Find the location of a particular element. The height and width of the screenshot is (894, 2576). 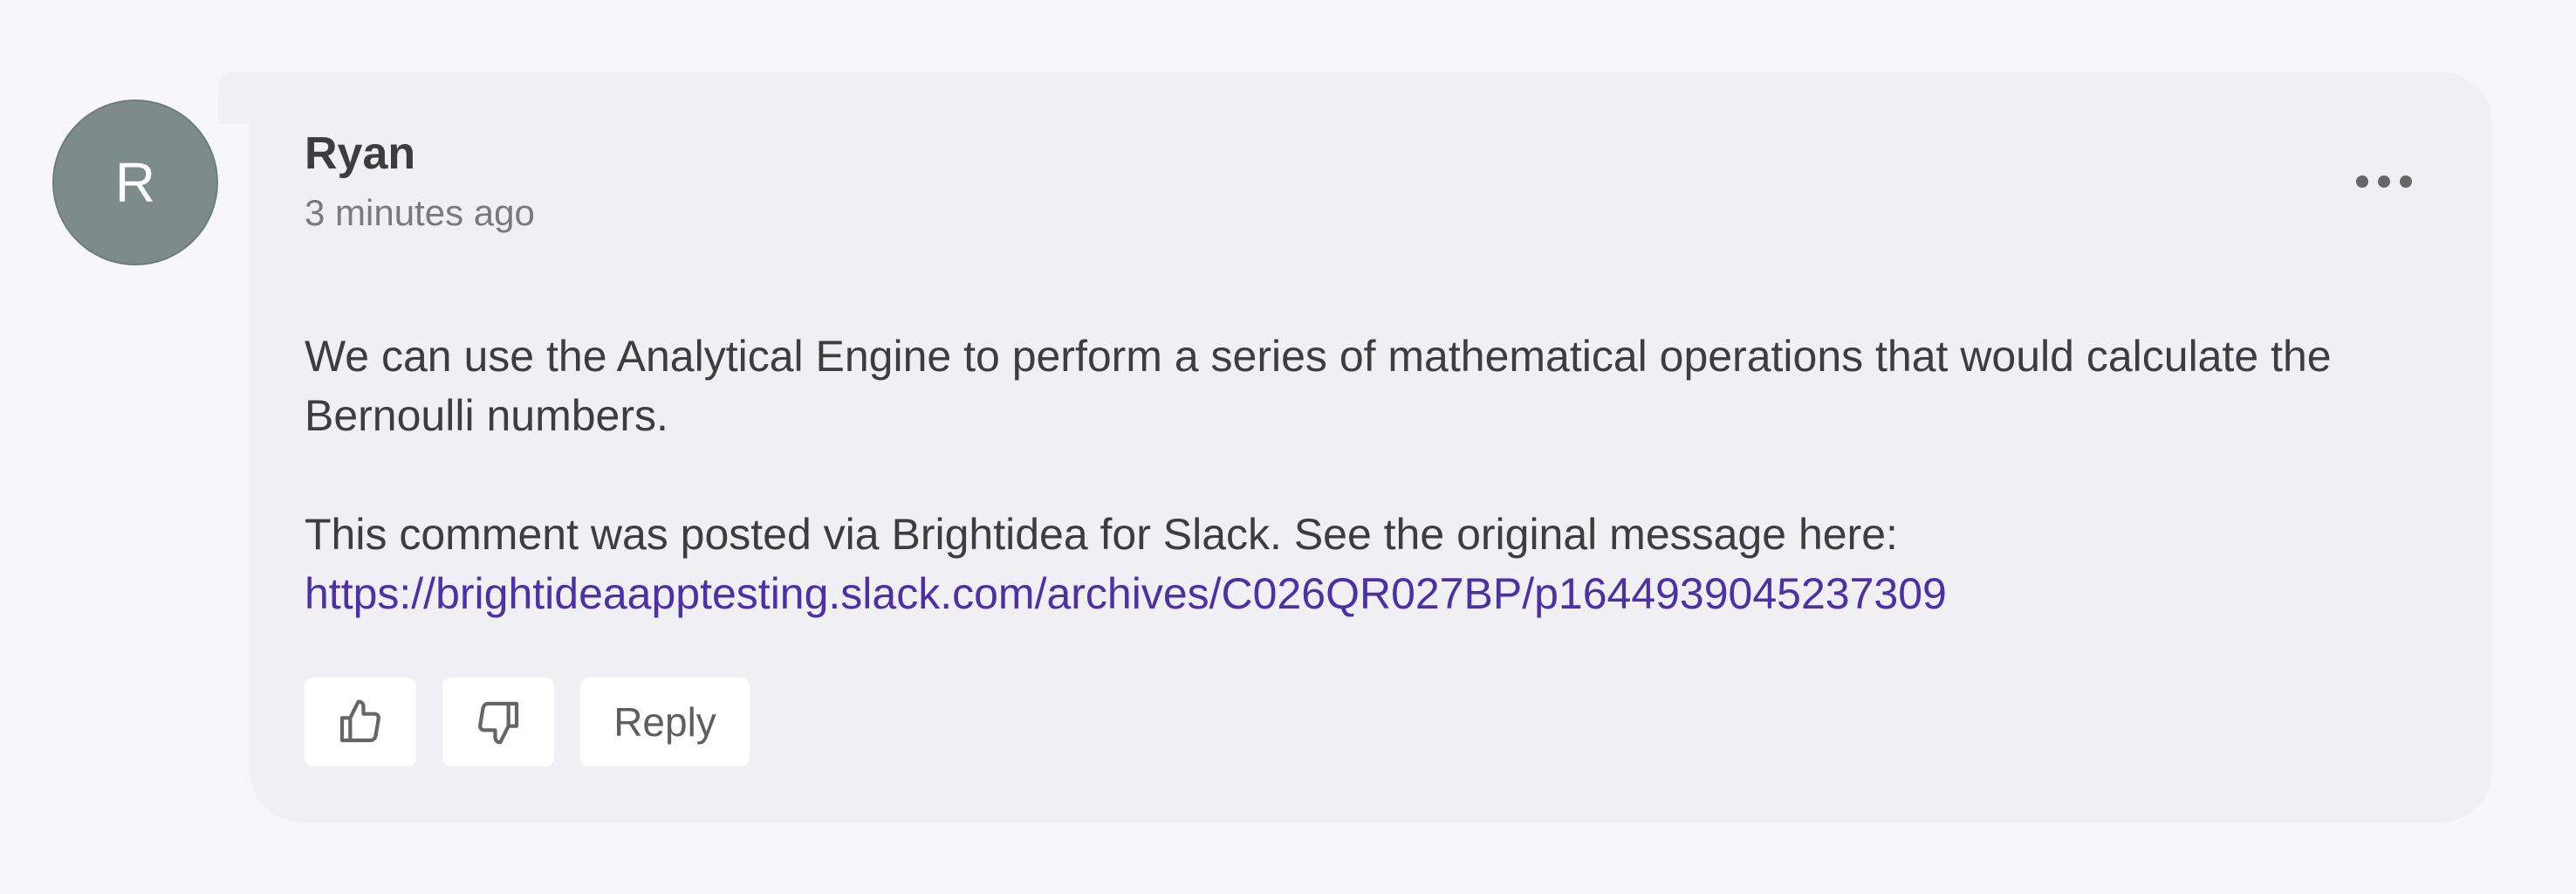

avatar: R is located at coordinates (135, 182).